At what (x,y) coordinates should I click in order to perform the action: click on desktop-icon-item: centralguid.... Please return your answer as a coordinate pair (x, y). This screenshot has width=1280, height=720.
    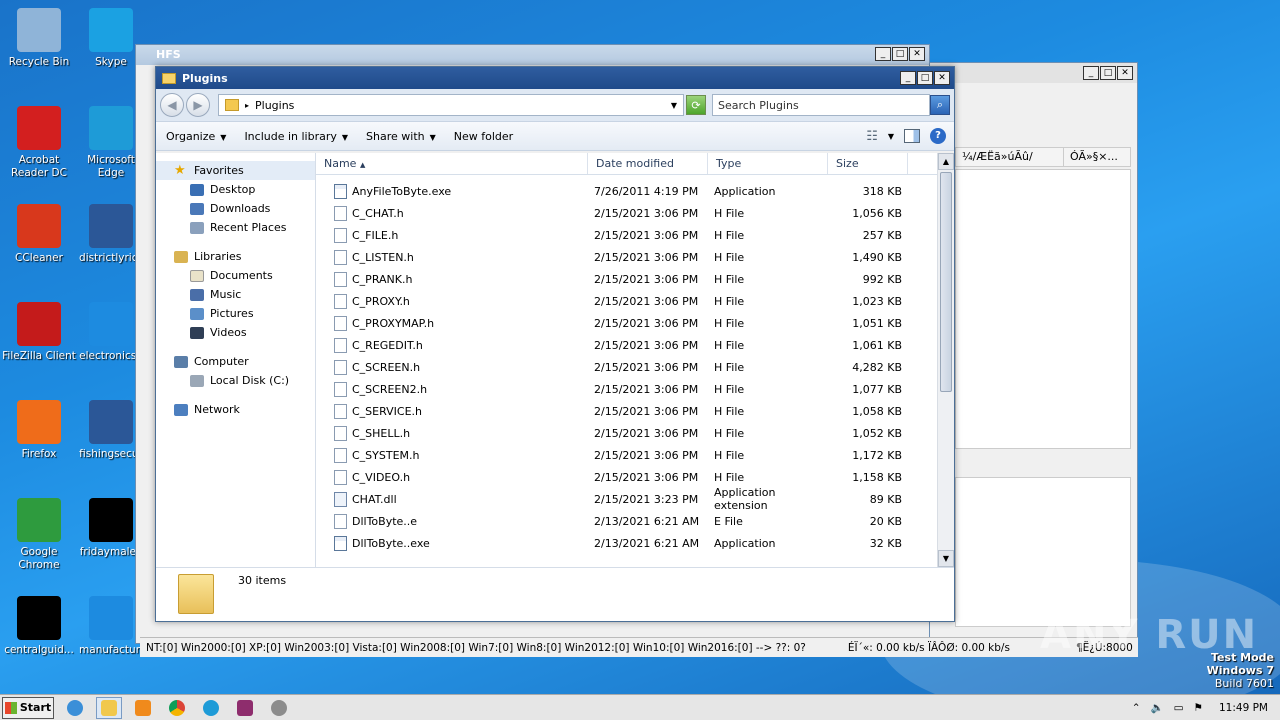
    Looking at the image, I should click on (39, 626).